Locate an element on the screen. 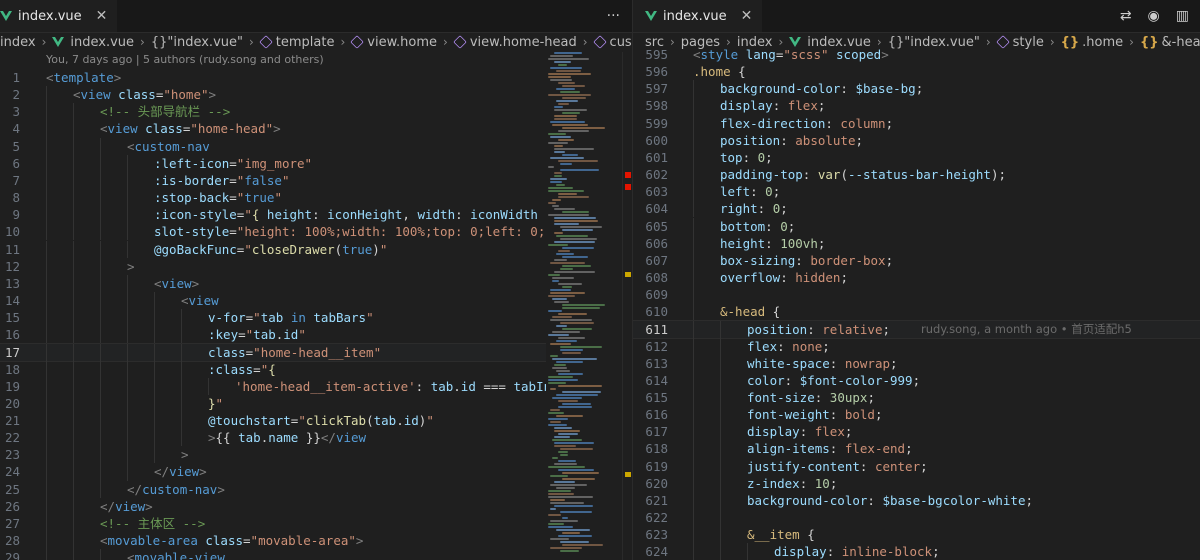 The width and height of the screenshot is (1200, 560). code-line: 613 white-space: nowrap; is located at coordinates (916, 363).